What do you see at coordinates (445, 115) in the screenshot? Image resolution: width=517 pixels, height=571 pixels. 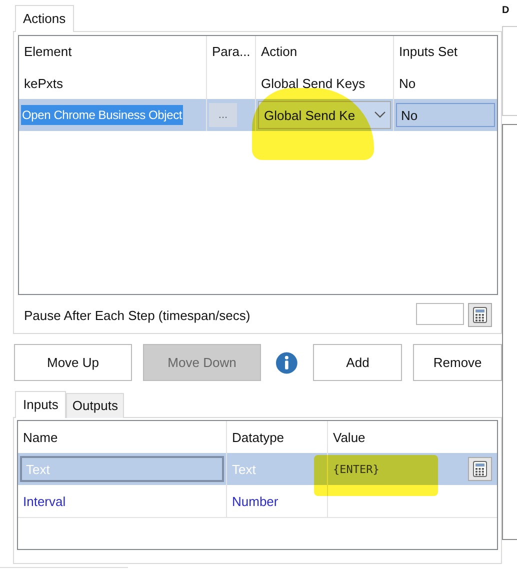 I see `inputs-set-field: No` at bounding box center [445, 115].